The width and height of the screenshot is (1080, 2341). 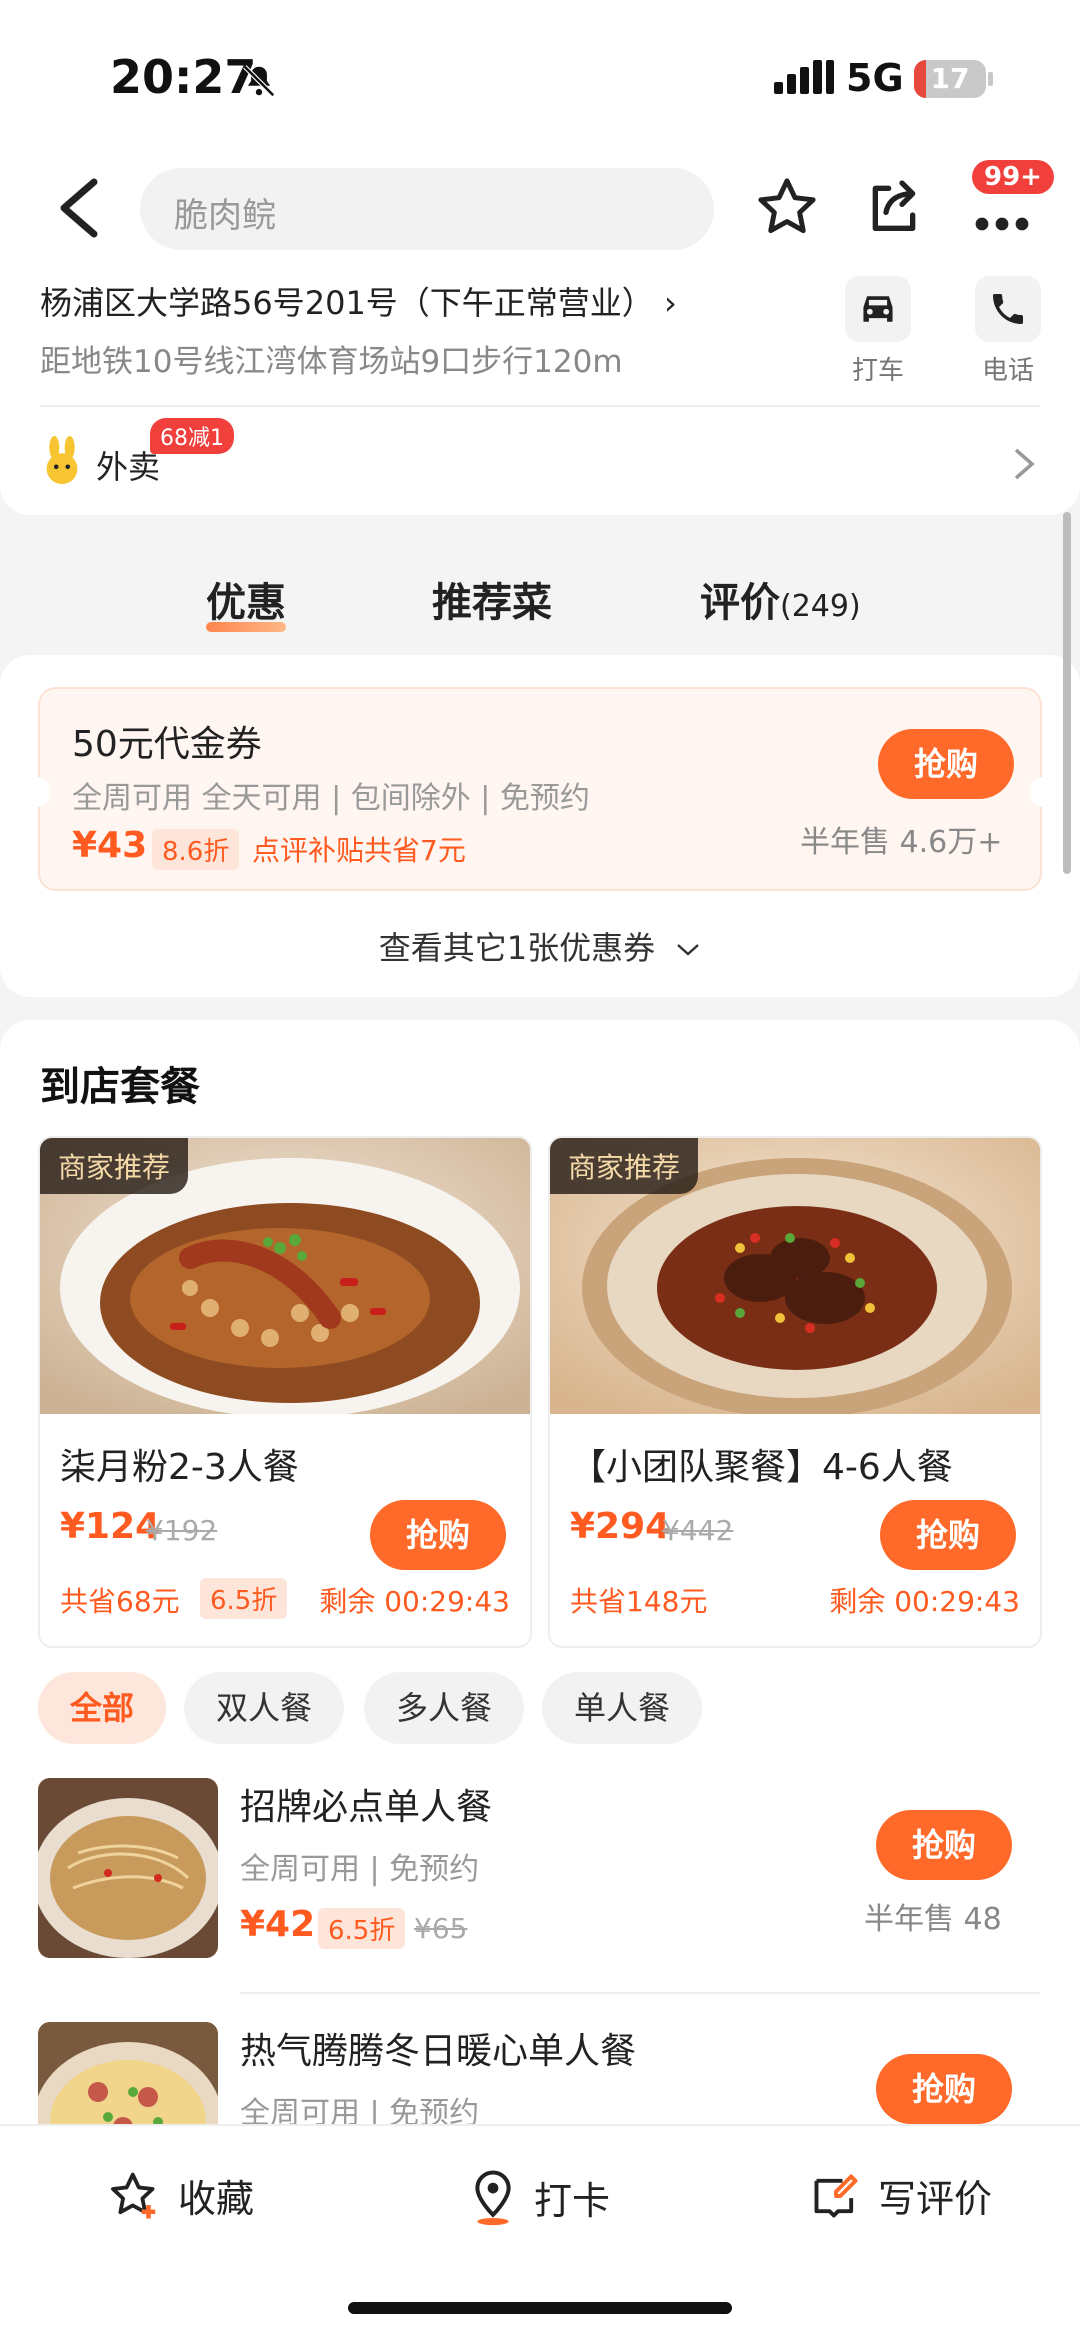 I want to click on status-bar: 20:27 5G 17, so click(x=540, y=75).